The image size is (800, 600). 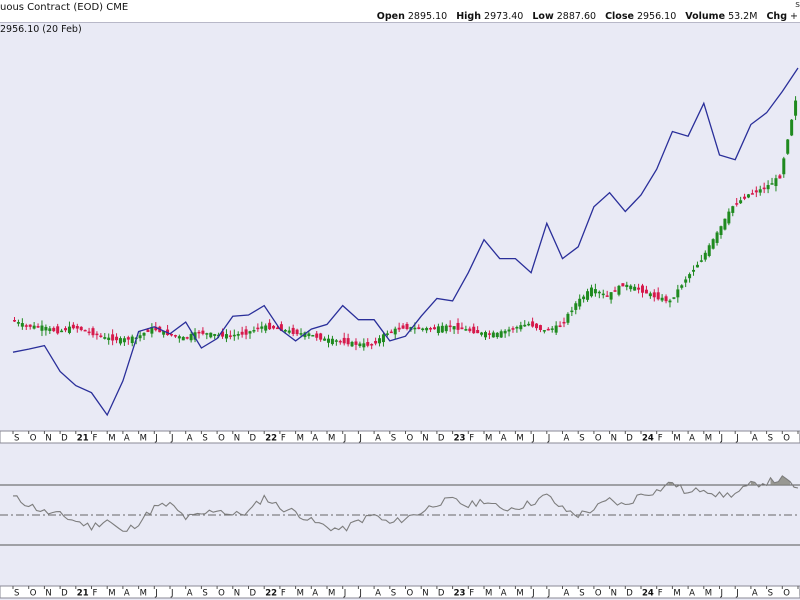 I want to click on rsi-panel, so click(x=400, y=510).